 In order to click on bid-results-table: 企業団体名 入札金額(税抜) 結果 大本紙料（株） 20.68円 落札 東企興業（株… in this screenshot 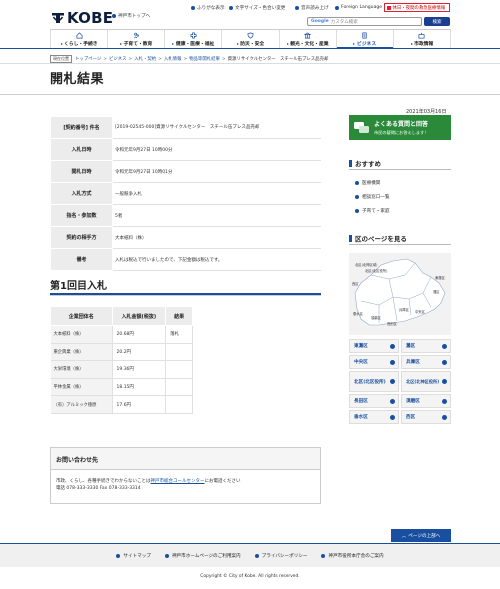, I will do `click(121, 360)`.